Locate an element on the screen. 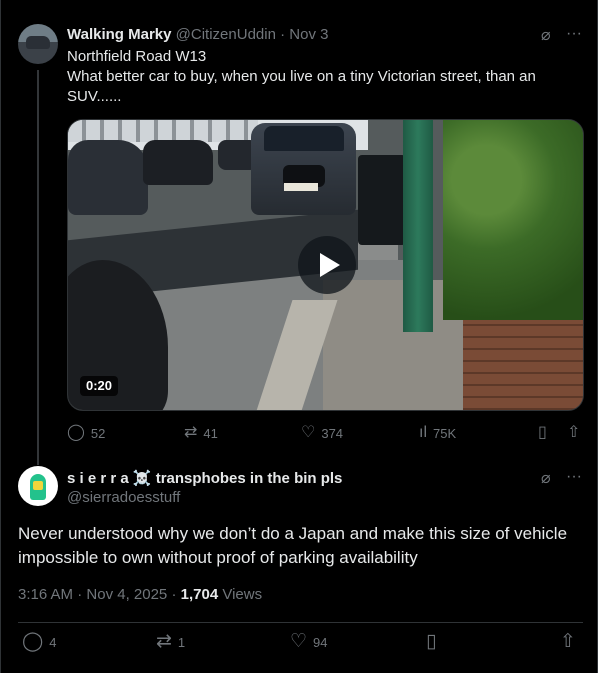 The image size is (598, 673). author-name: Walking Marky is located at coordinates (119, 34).